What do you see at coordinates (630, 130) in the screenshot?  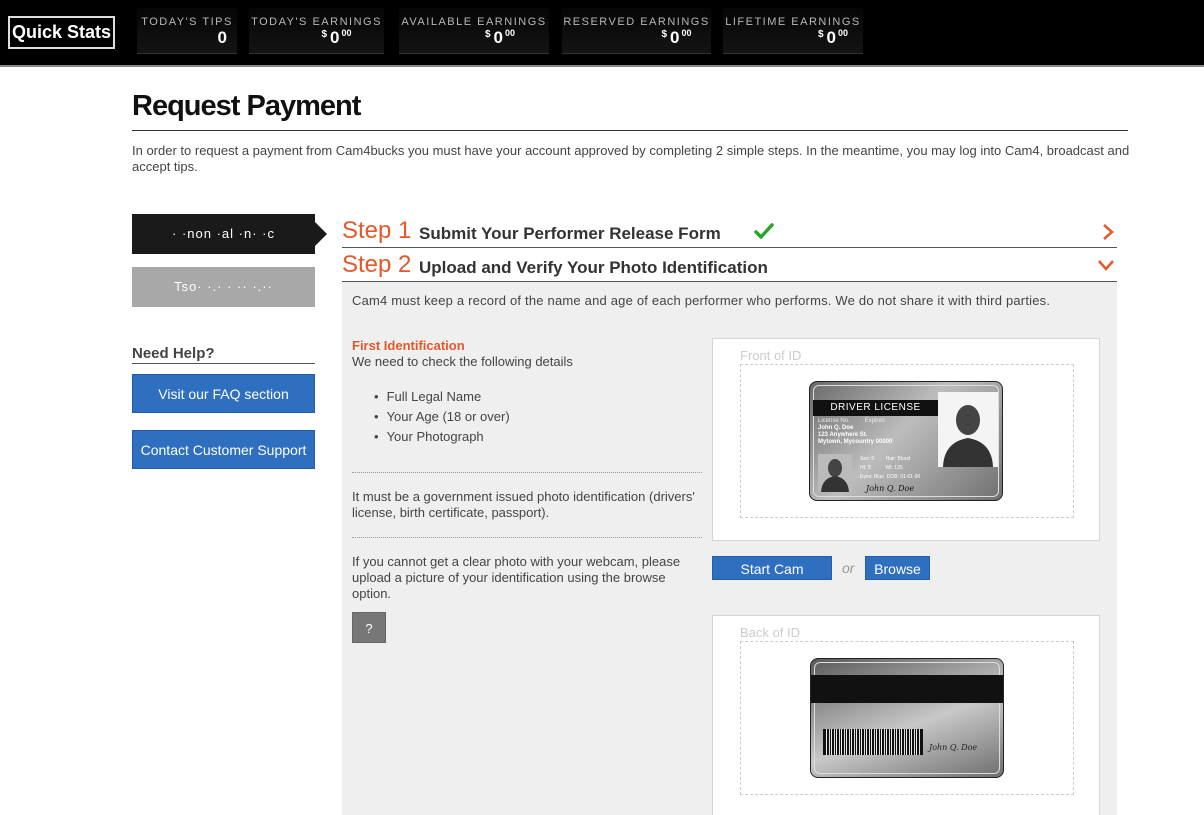 I see `title-divider` at bounding box center [630, 130].